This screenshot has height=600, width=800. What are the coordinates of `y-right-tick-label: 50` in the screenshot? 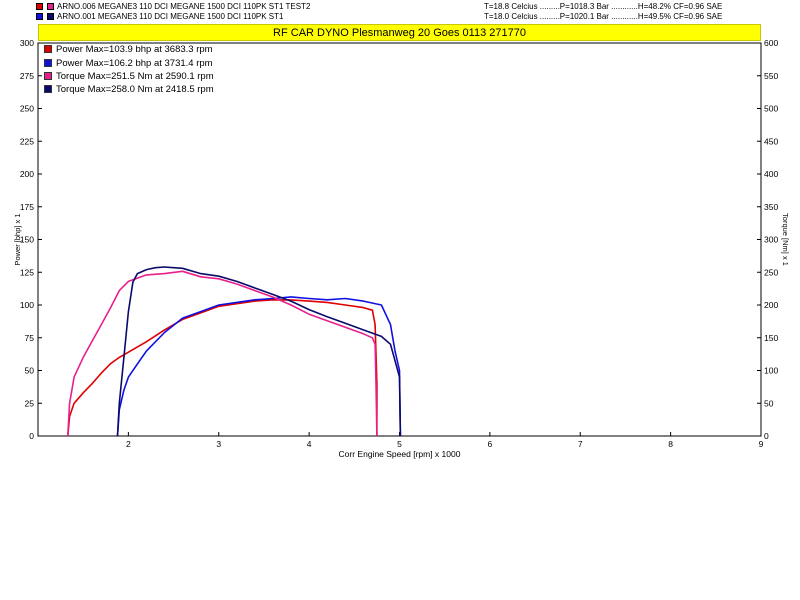 It's located at (769, 403).